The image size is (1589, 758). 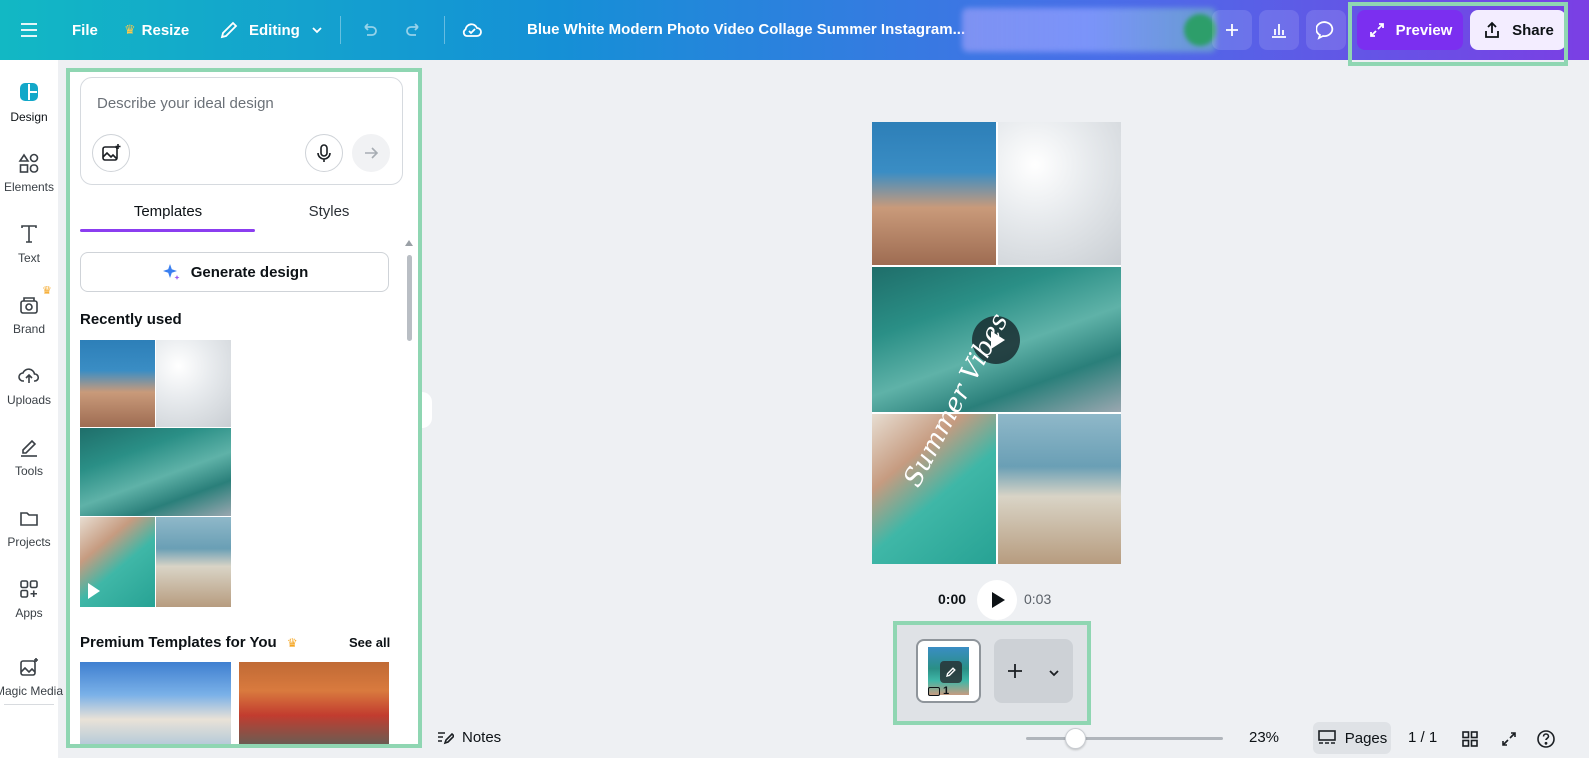 What do you see at coordinates (29, 528) in the screenshot?
I see `rail-item-projects: Projects` at bounding box center [29, 528].